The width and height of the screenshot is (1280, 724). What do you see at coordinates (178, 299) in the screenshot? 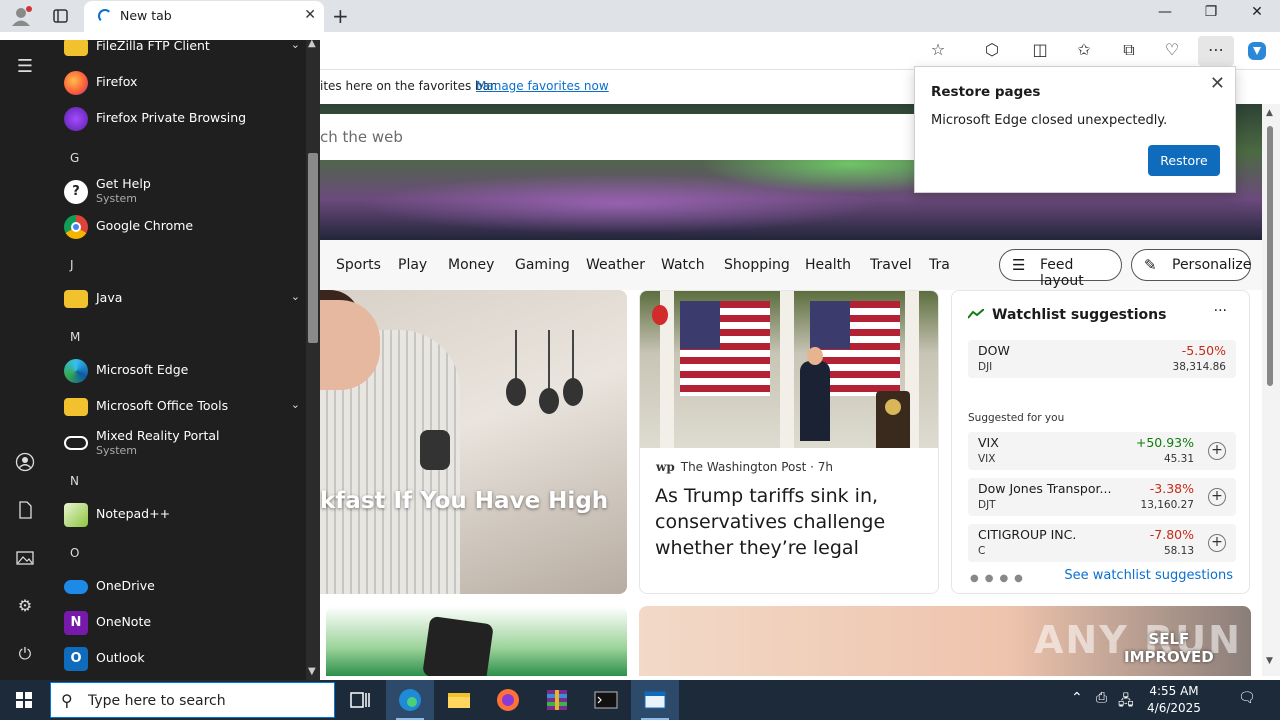
I see `app-java: Java ⌄` at bounding box center [178, 299].